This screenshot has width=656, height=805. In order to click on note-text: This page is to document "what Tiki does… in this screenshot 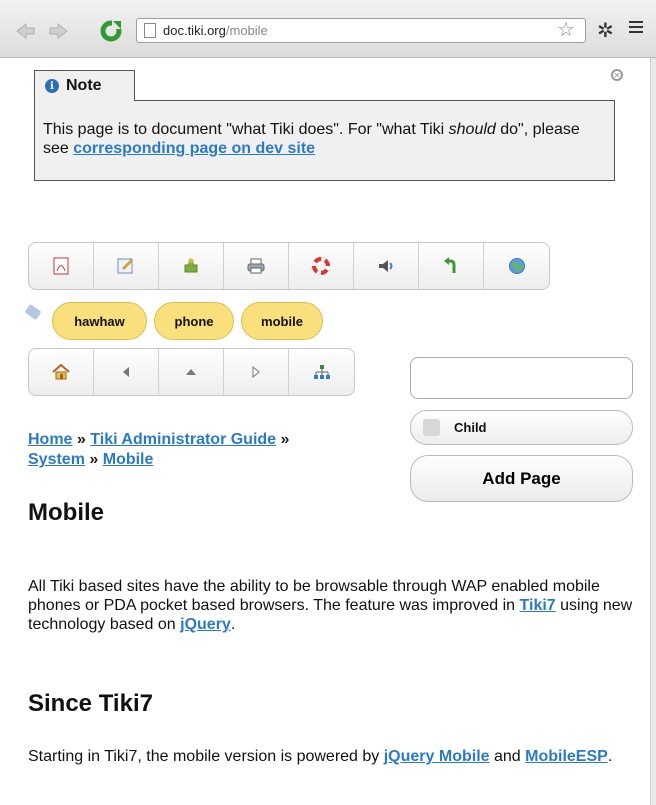, I will do `click(246, 129)`.